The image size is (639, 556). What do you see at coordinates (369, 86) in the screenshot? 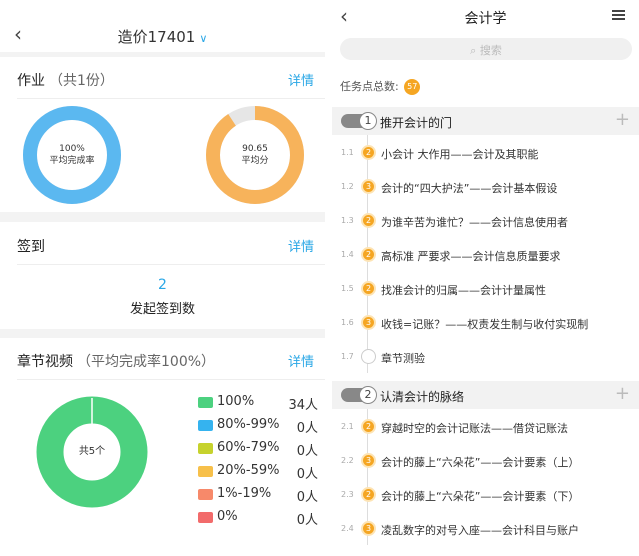
I see `task-total-label: 任务点总数:` at bounding box center [369, 86].